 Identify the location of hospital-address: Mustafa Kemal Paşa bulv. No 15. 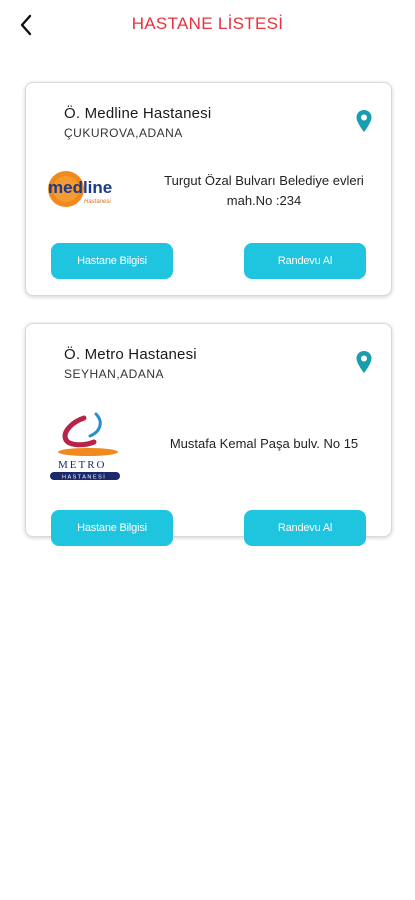
(264, 443).